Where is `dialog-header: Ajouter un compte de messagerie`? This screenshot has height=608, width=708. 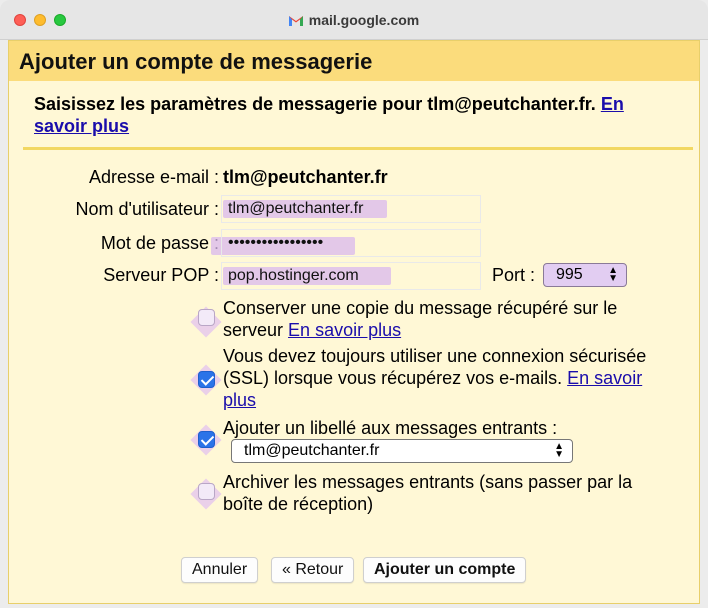 dialog-header: Ajouter un compte de messagerie is located at coordinates (354, 61).